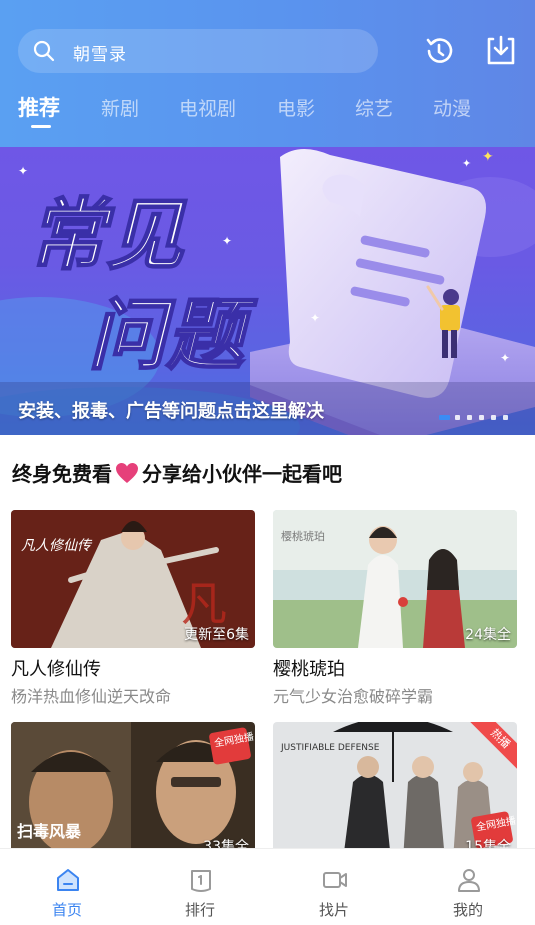 Image resolution: width=535 pixels, height=925 pixels. Describe the element at coordinates (44, 51) in the screenshot. I see `search-icon` at that location.